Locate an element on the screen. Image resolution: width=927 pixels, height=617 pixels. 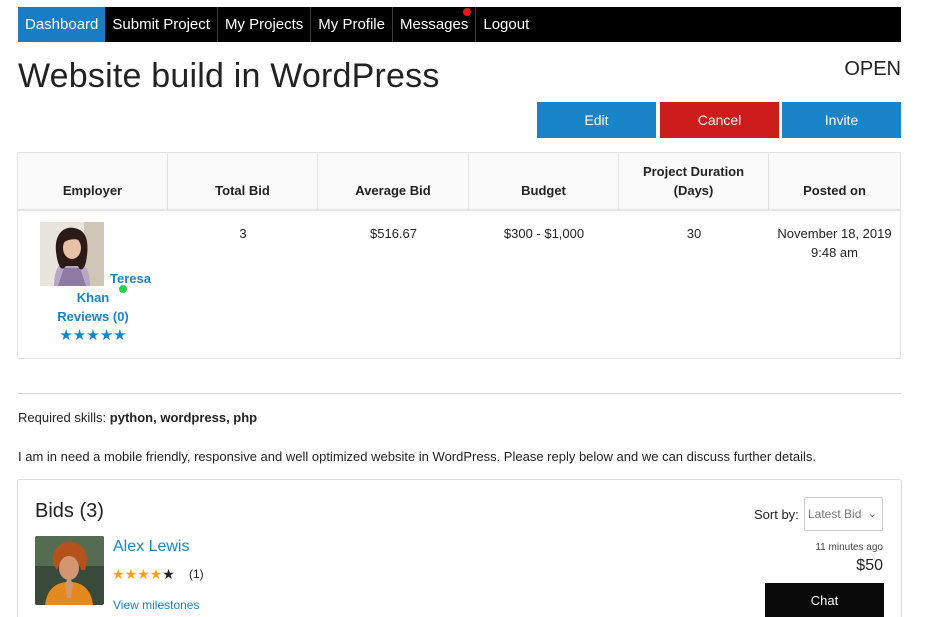
budget-cell: $300 - $1,000 is located at coordinates (544, 233).